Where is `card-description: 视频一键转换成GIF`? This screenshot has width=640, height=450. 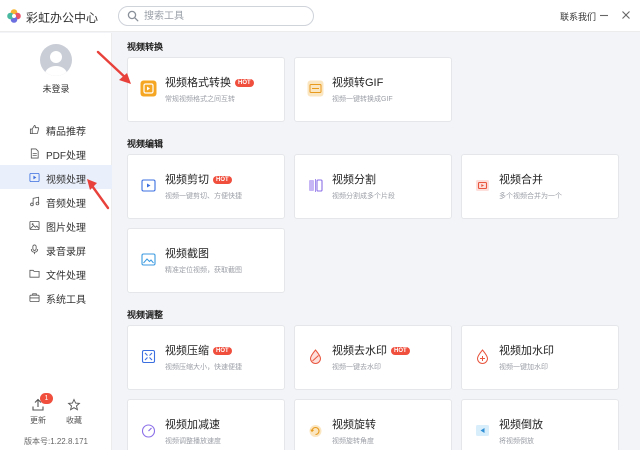 card-description: 视频一键转换成GIF is located at coordinates (362, 99).